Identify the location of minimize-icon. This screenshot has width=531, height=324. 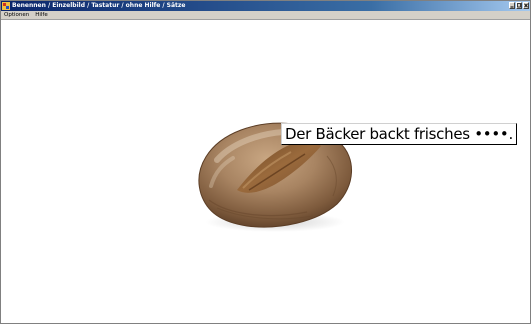
(512, 7).